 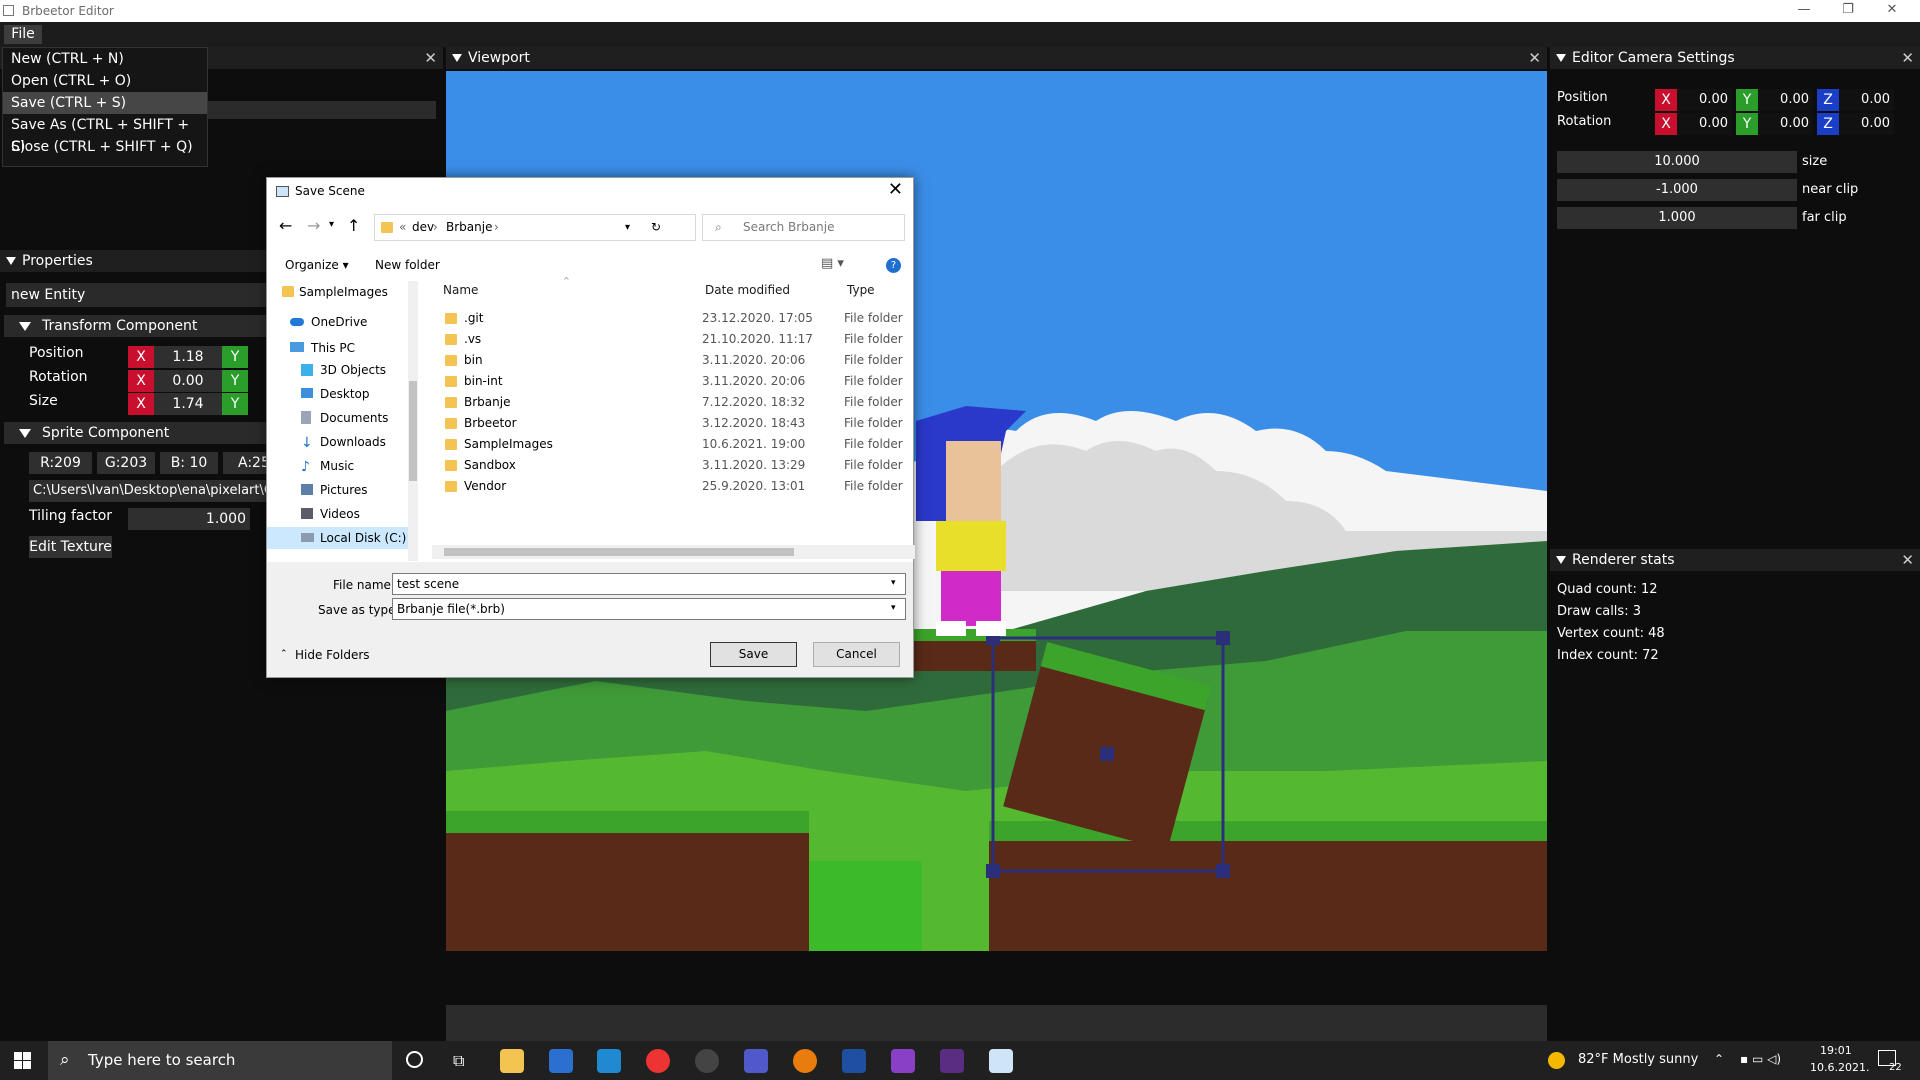 What do you see at coordinates (893, 608) in the screenshot?
I see `type-dropdown-icon: ▾` at bounding box center [893, 608].